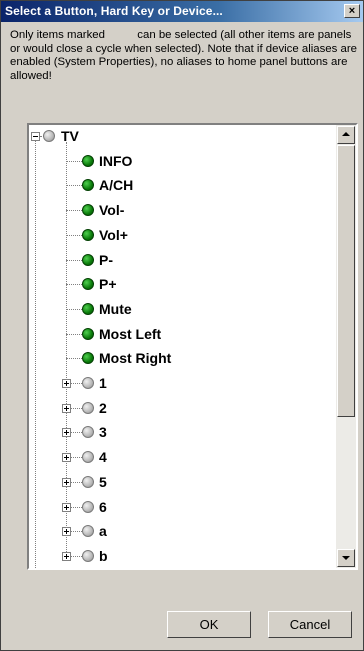  What do you see at coordinates (103, 457) in the screenshot?
I see `tree-label-4: 4` at bounding box center [103, 457].